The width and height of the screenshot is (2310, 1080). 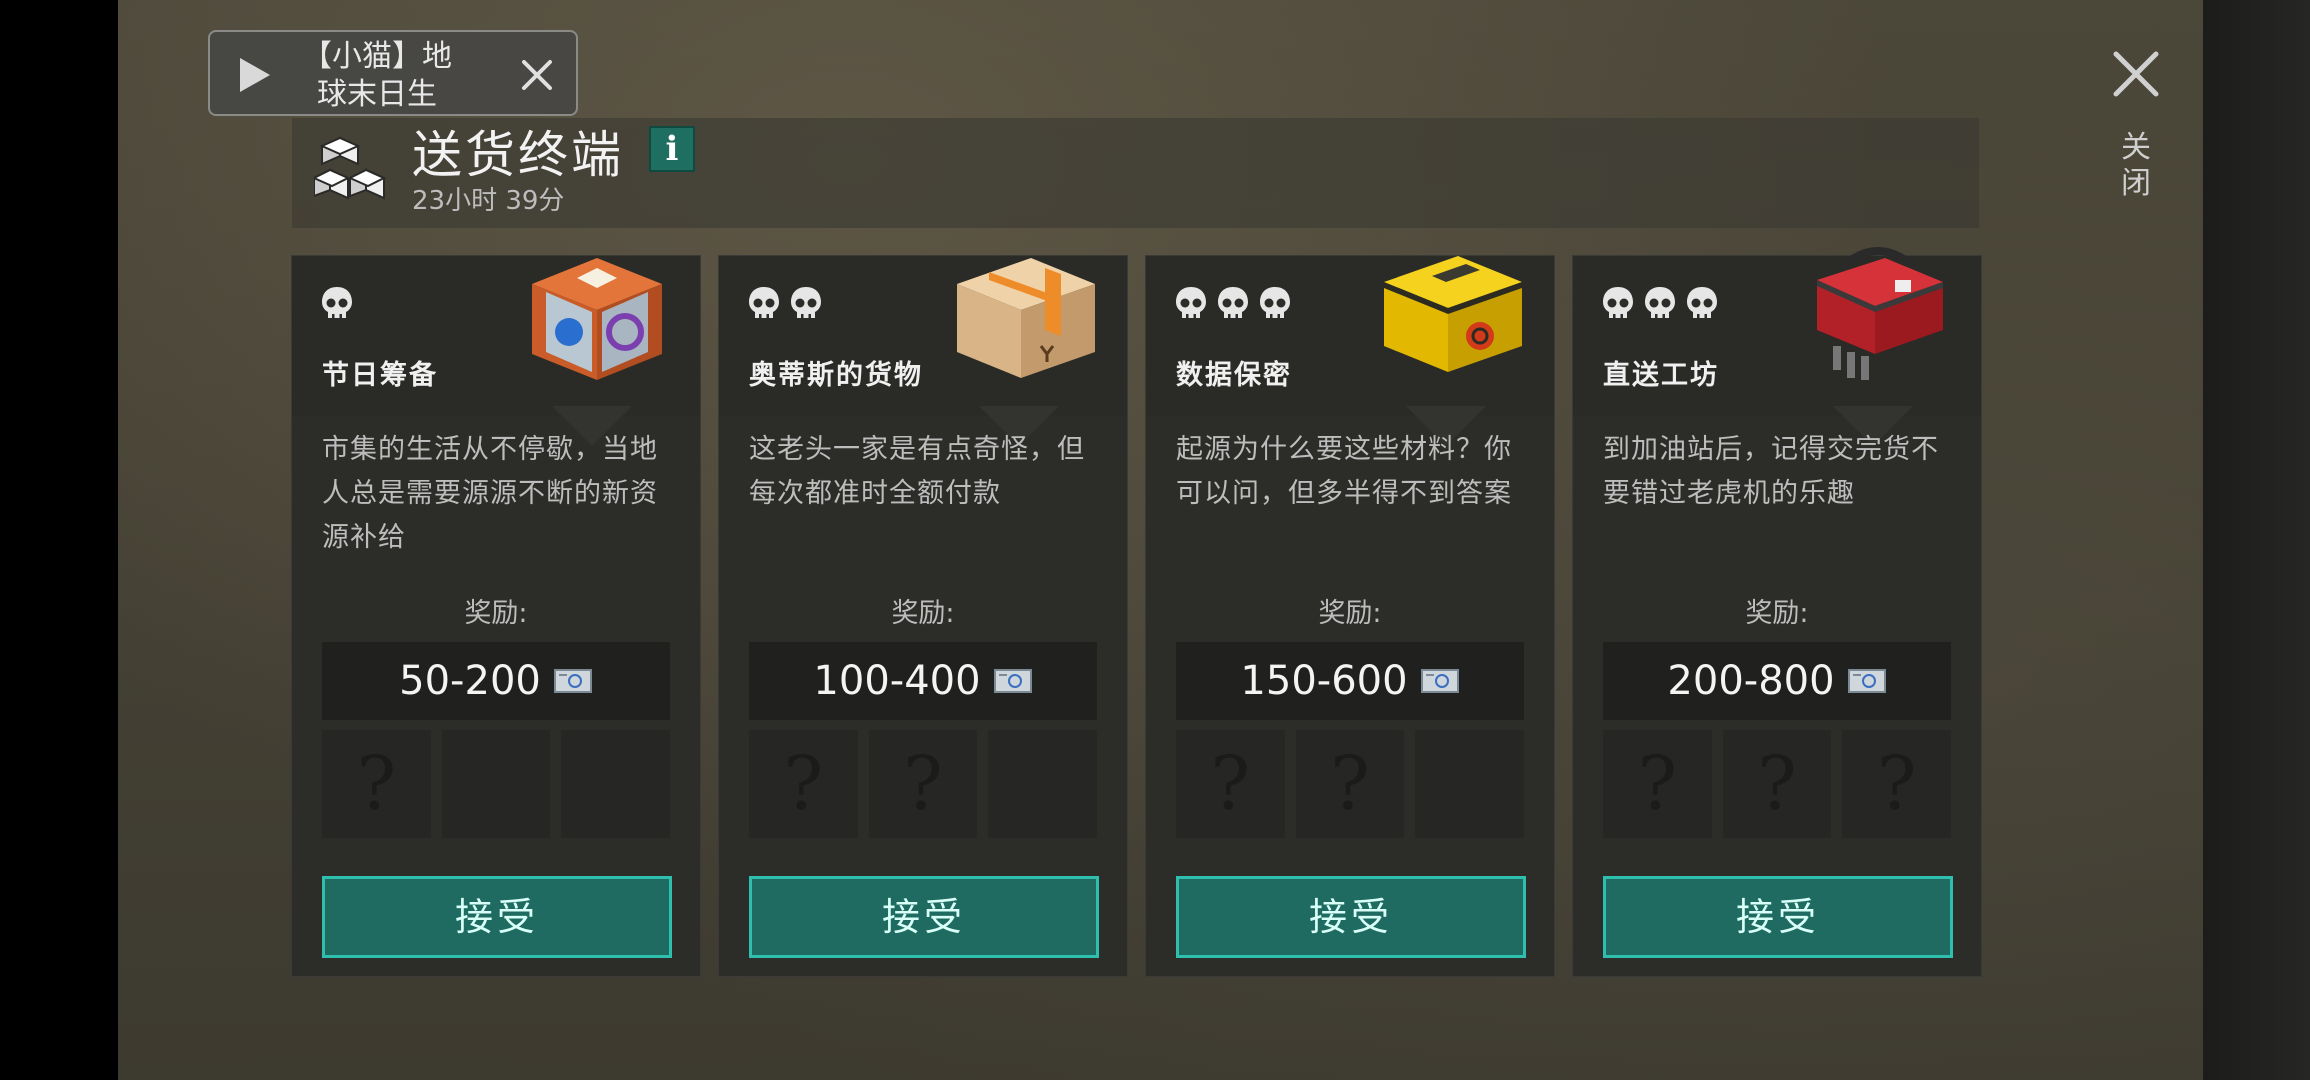 What do you see at coordinates (1344, 471) in the screenshot?
I see `mission-description: 起源为什么要这些材料？你可以问，但多半得不到答案` at bounding box center [1344, 471].